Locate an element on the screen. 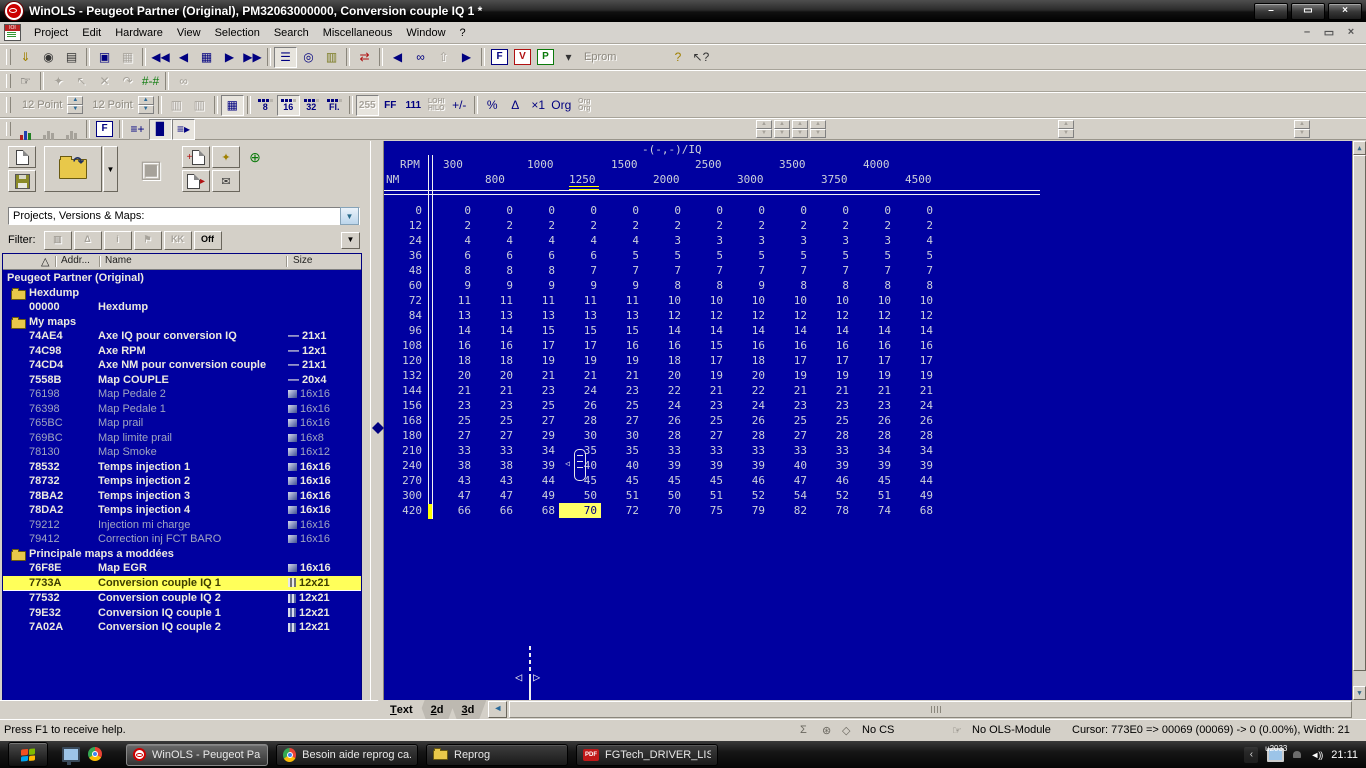 Image resolution: width=1366 pixels, height=768 pixels. chrome-icon is located at coordinates (95, 754).